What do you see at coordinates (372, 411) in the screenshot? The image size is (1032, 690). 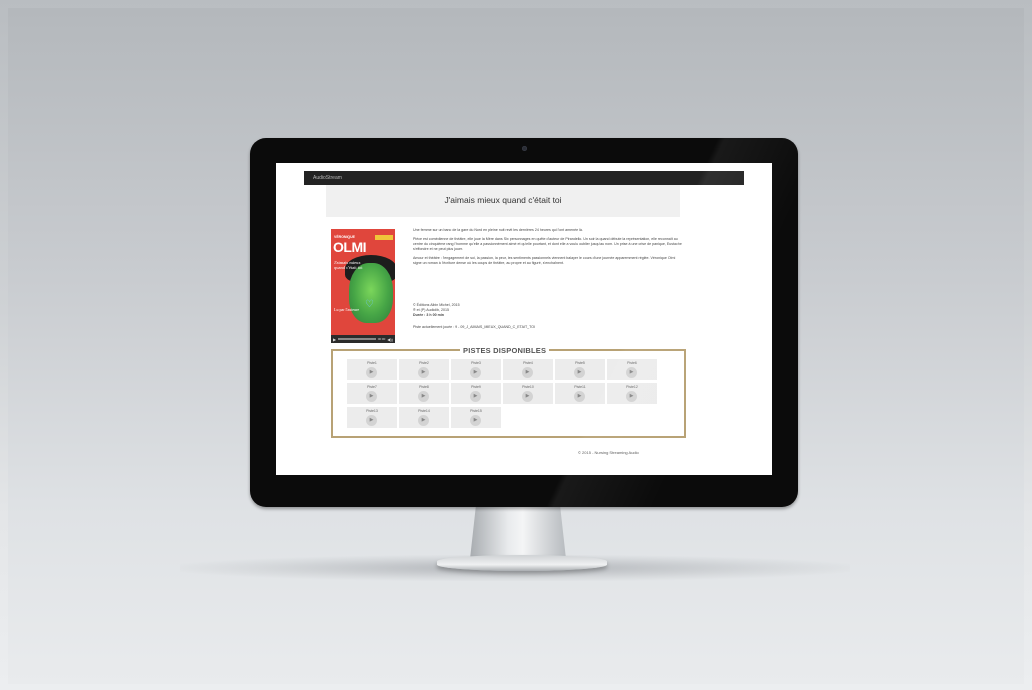 I see `track-label: Piste13` at bounding box center [372, 411].